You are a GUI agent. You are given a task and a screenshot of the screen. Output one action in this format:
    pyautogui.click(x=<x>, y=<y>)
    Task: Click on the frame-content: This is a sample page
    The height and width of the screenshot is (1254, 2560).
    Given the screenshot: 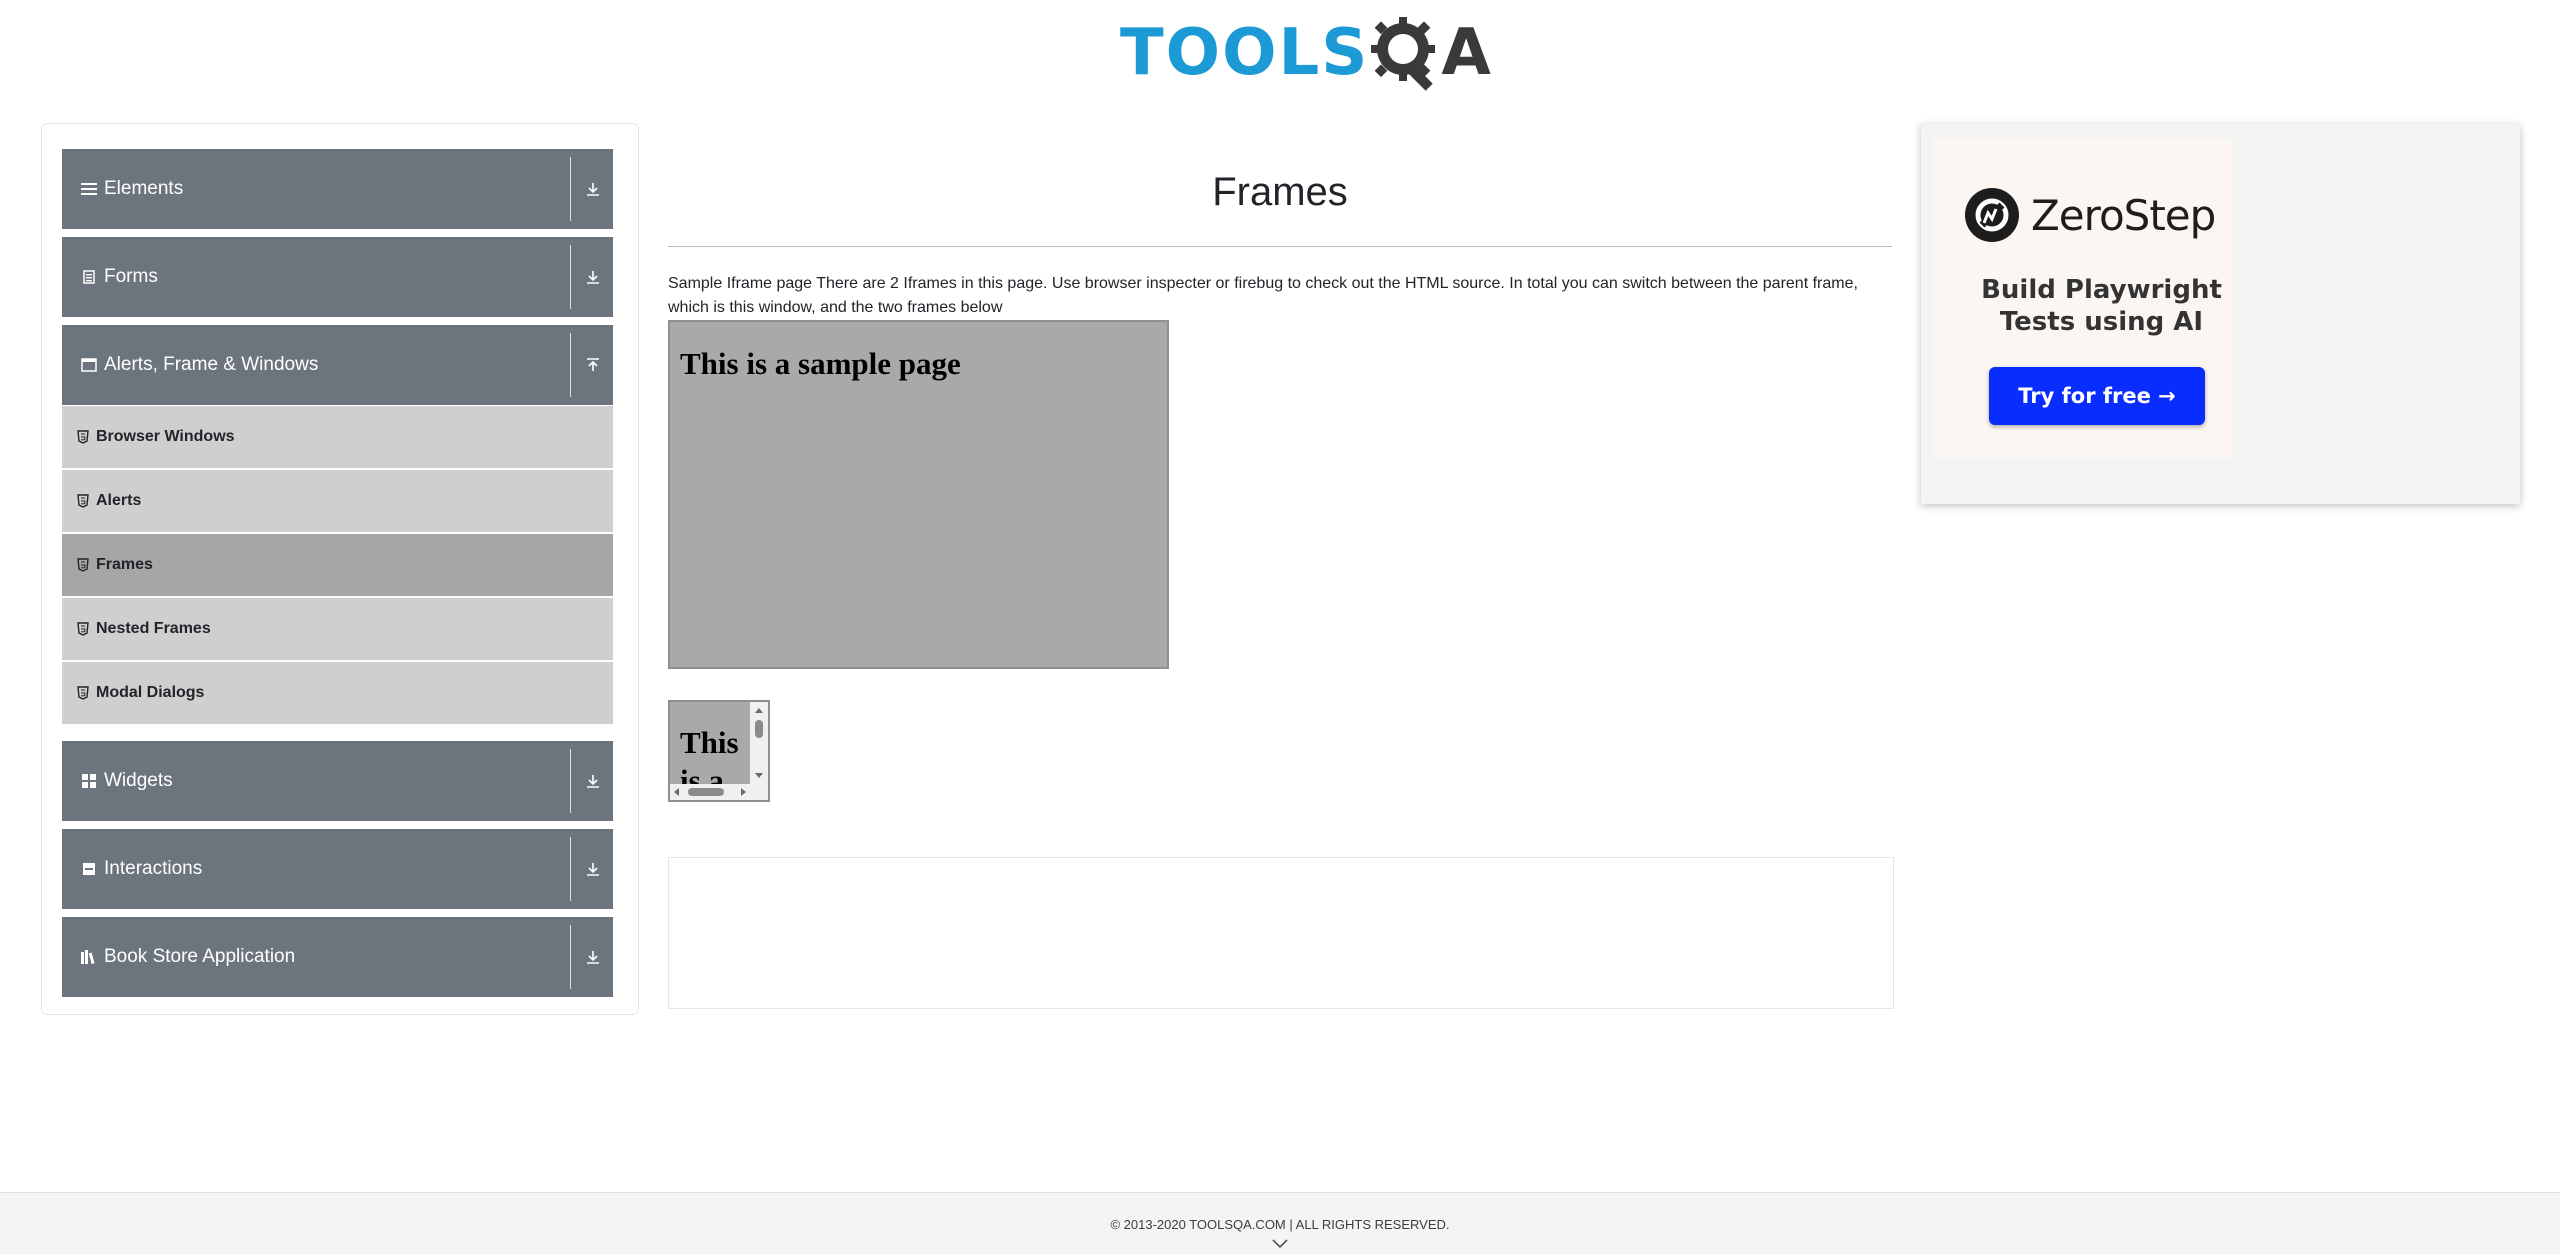 What is the action you would take?
    pyautogui.click(x=710, y=743)
    